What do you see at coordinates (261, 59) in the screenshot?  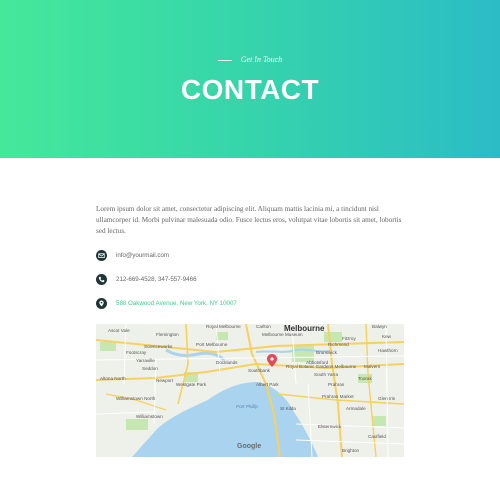 I see `eyebrow-text: Get In Touch` at bounding box center [261, 59].